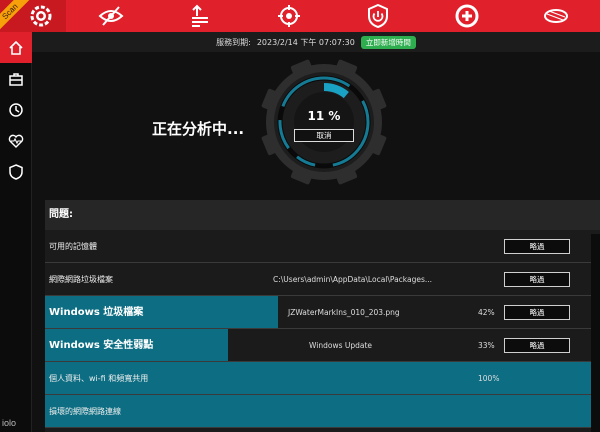 The width and height of the screenshot is (600, 432). I want to click on tab-target, so click(288, 16).